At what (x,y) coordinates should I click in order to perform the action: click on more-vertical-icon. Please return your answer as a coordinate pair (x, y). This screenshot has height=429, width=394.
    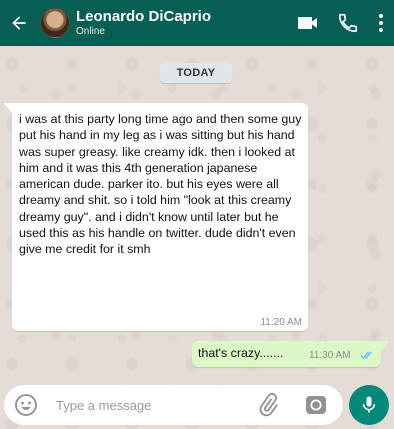
    Looking at the image, I should click on (381, 23).